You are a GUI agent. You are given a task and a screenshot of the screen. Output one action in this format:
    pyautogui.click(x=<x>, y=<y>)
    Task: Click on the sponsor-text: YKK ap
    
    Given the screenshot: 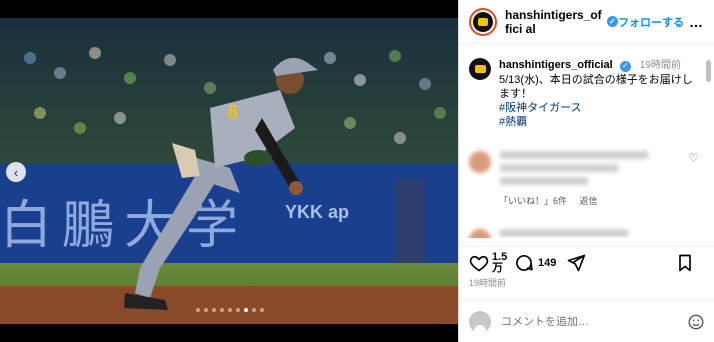 What is the action you would take?
    pyautogui.click(x=317, y=212)
    